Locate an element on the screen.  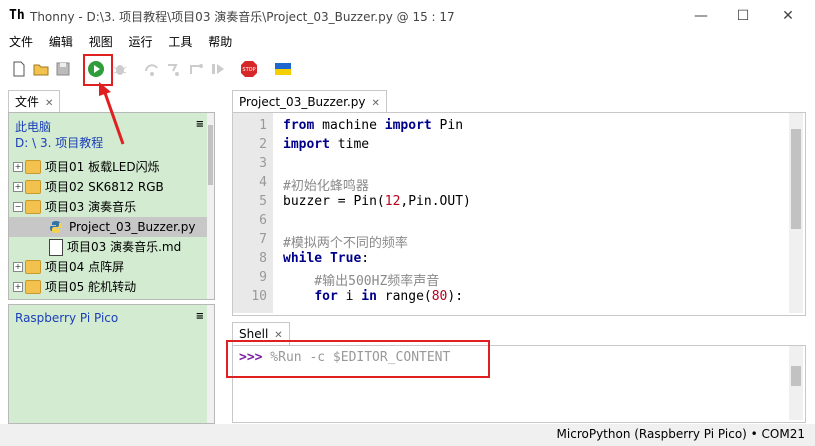
line-number: 7 is located at coordinates (263, 239).